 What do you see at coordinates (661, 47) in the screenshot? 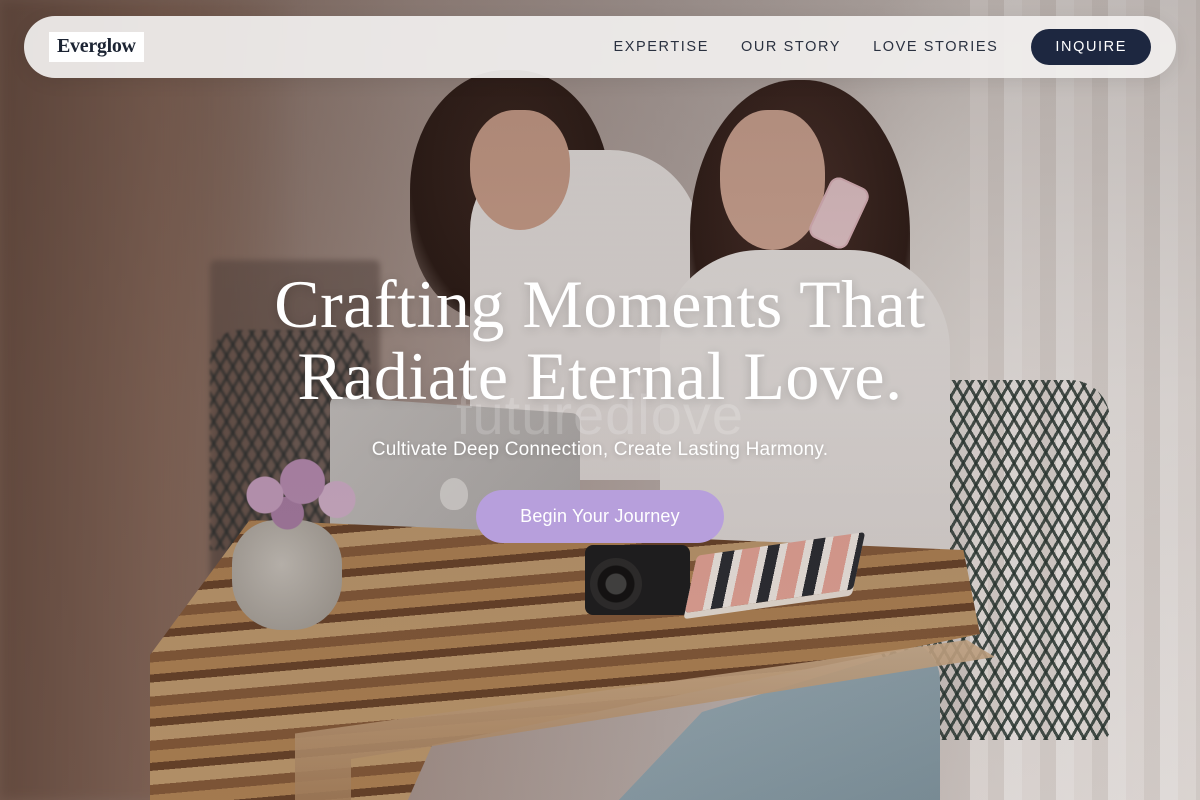
I see `nav-link-expertise: EXPERTISE` at bounding box center [661, 47].